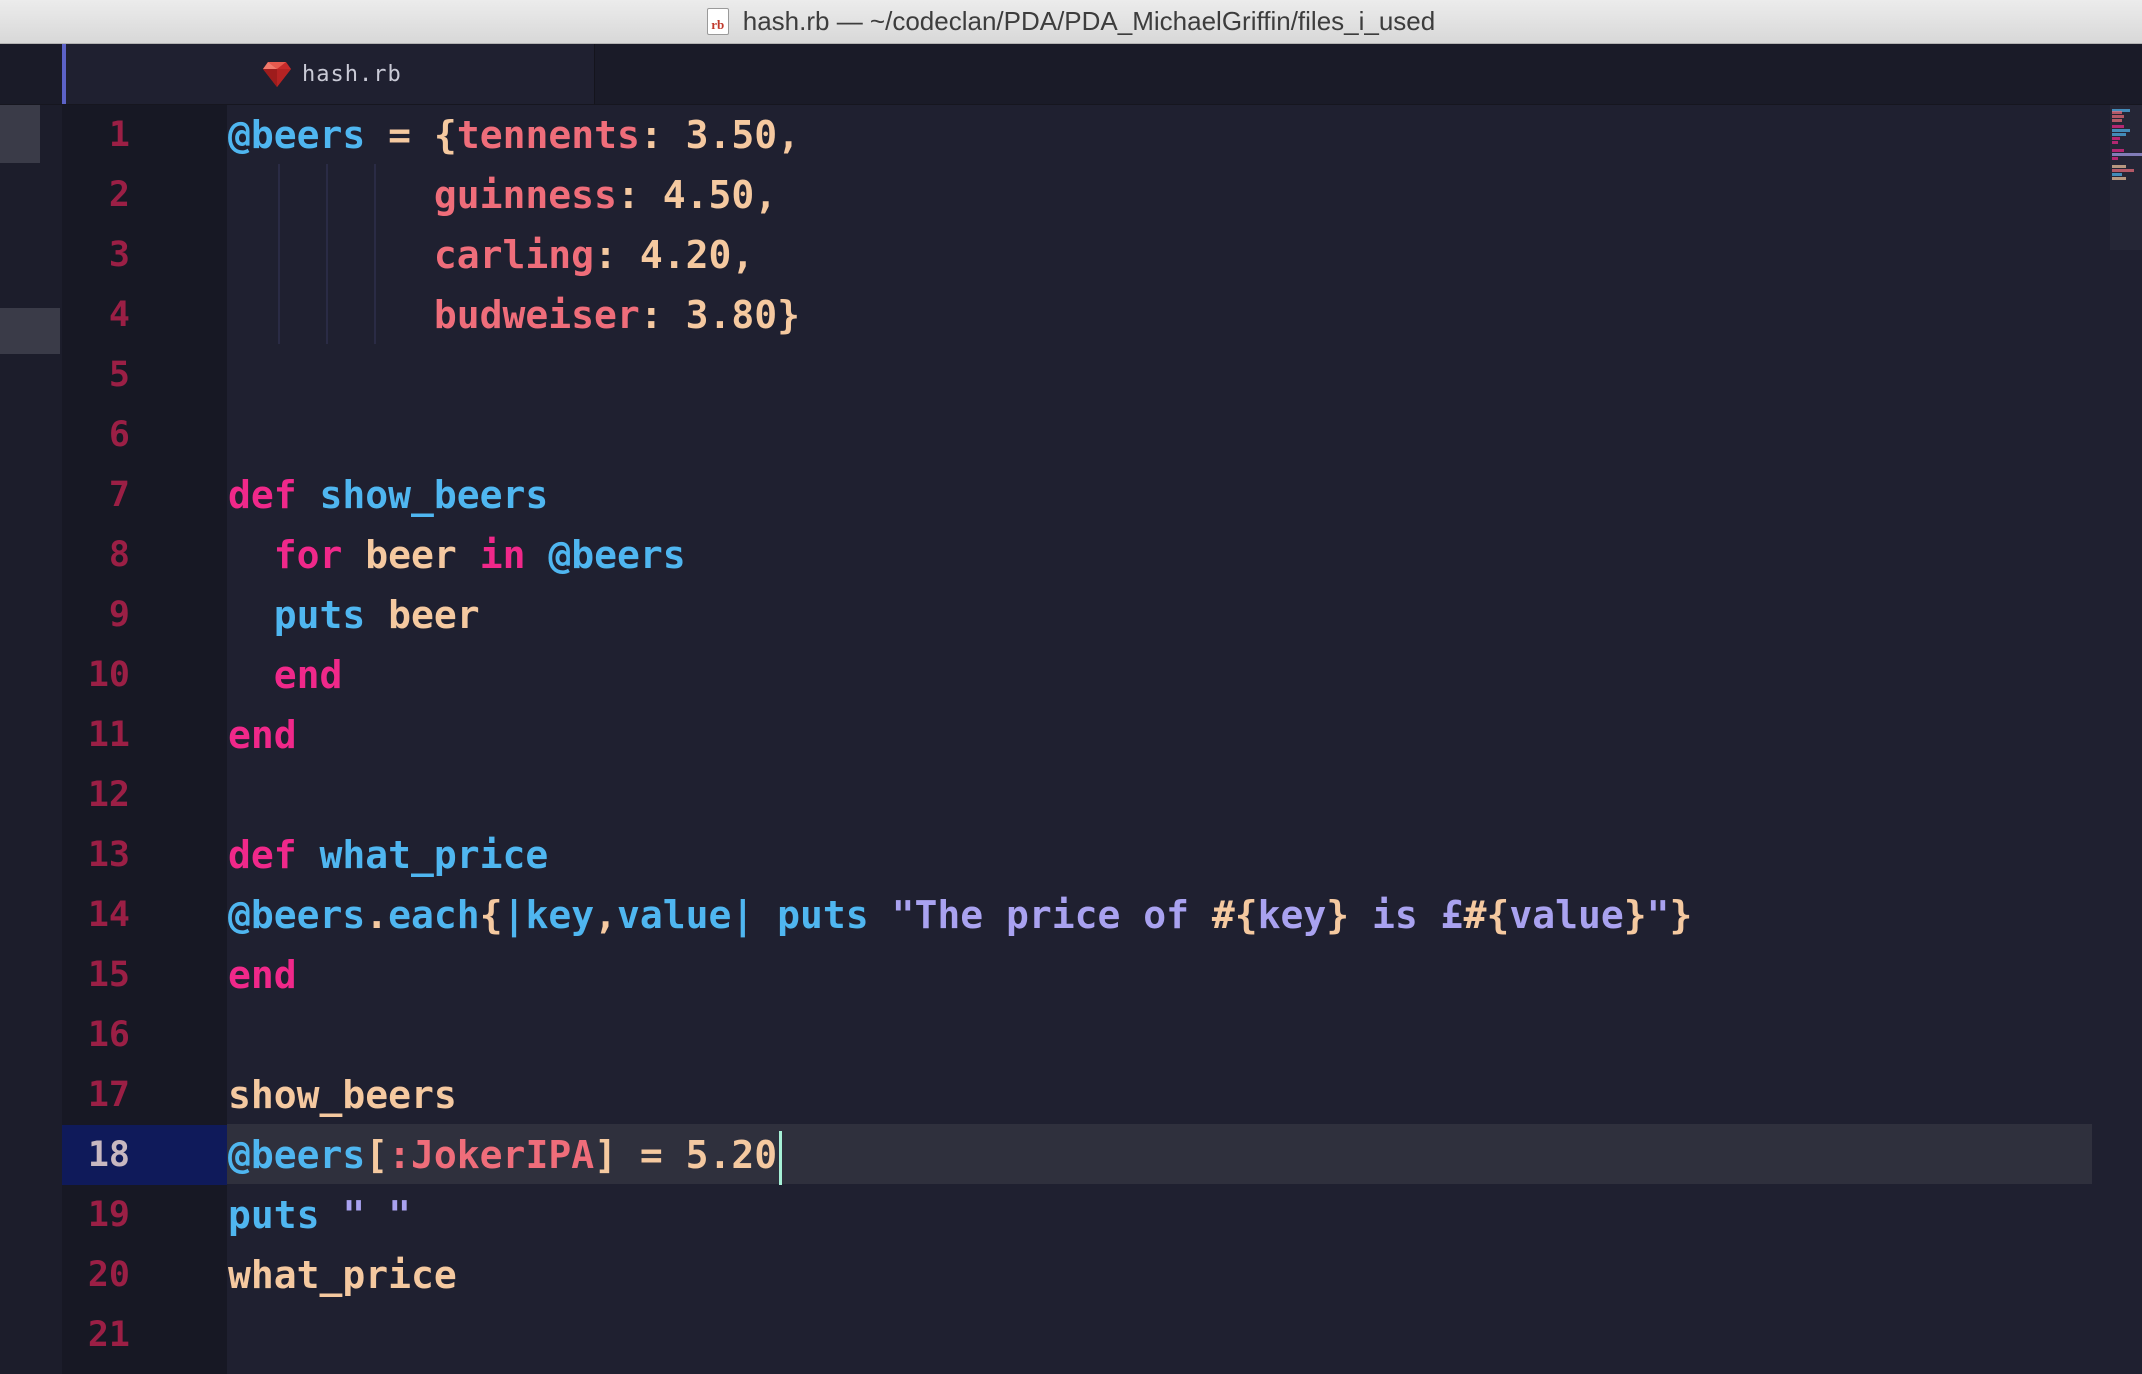 The height and width of the screenshot is (1374, 2142). I want to click on tab-label: hash.rb, so click(352, 74).